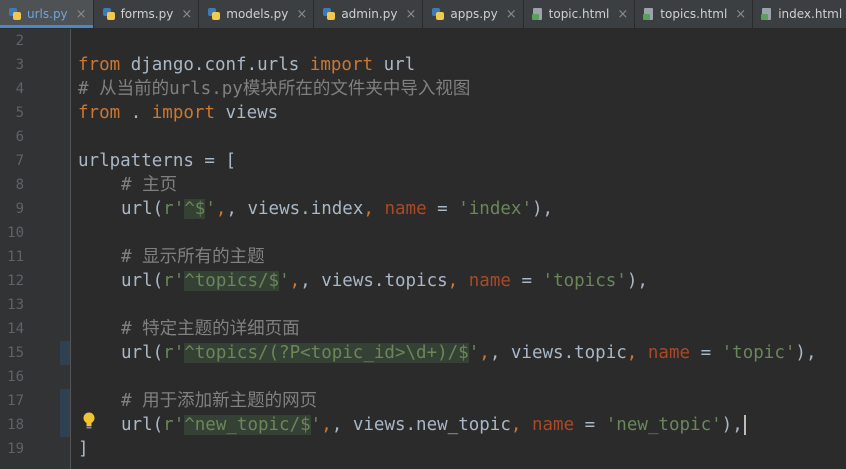 Image resolution: width=846 pixels, height=469 pixels. What do you see at coordinates (15, 353) in the screenshot?
I see `line-number: 15` at bounding box center [15, 353].